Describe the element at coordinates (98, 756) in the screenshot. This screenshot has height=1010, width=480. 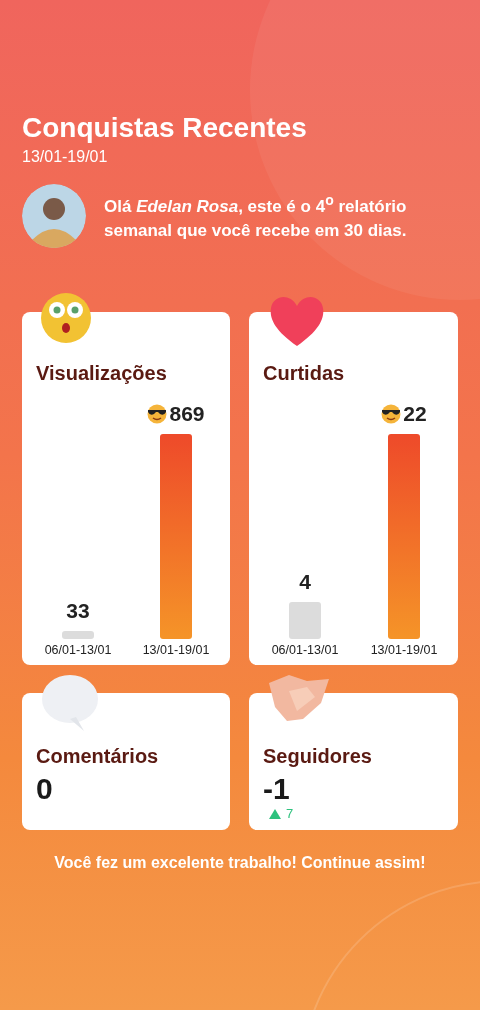
I see `card-title: Comentários` at that location.